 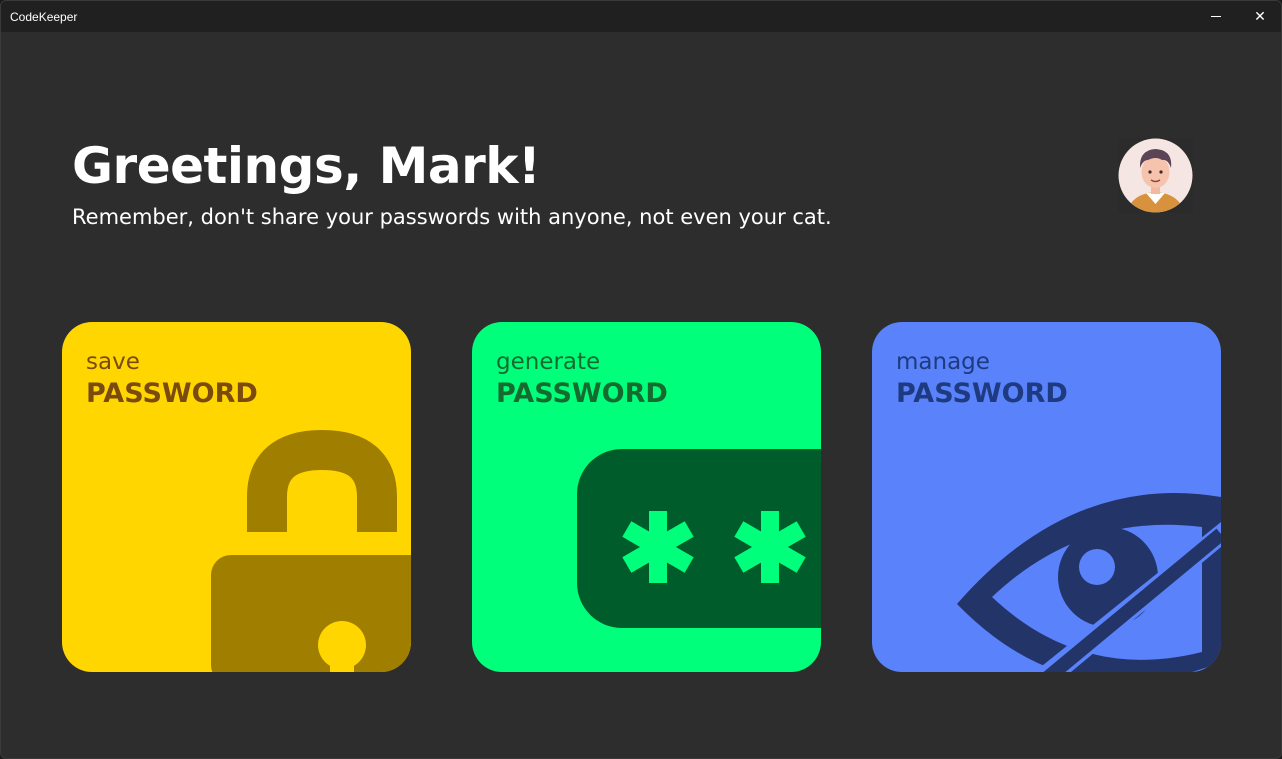 I want to click on generate-password-card: generate PASSWORD, so click(x=646, y=497).